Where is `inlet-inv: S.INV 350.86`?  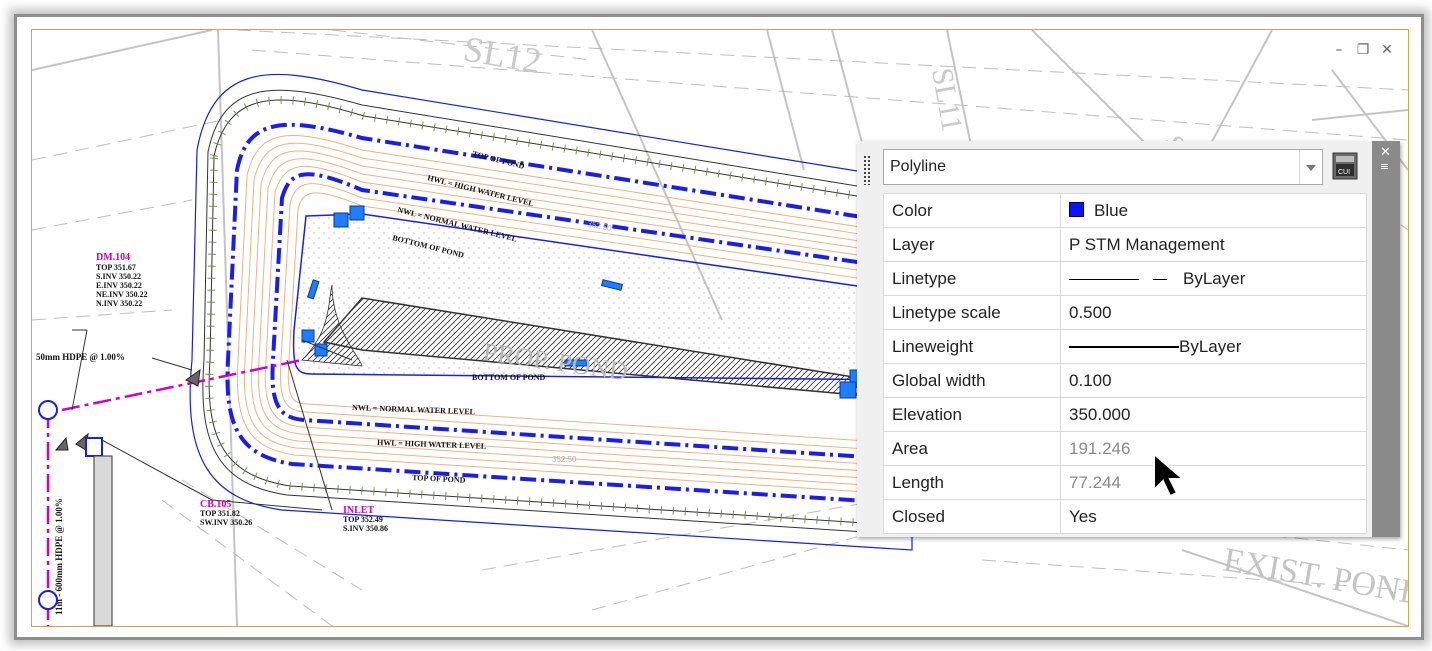 inlet-inv: S.INV 350.86 is located at coordinates (365, 528).